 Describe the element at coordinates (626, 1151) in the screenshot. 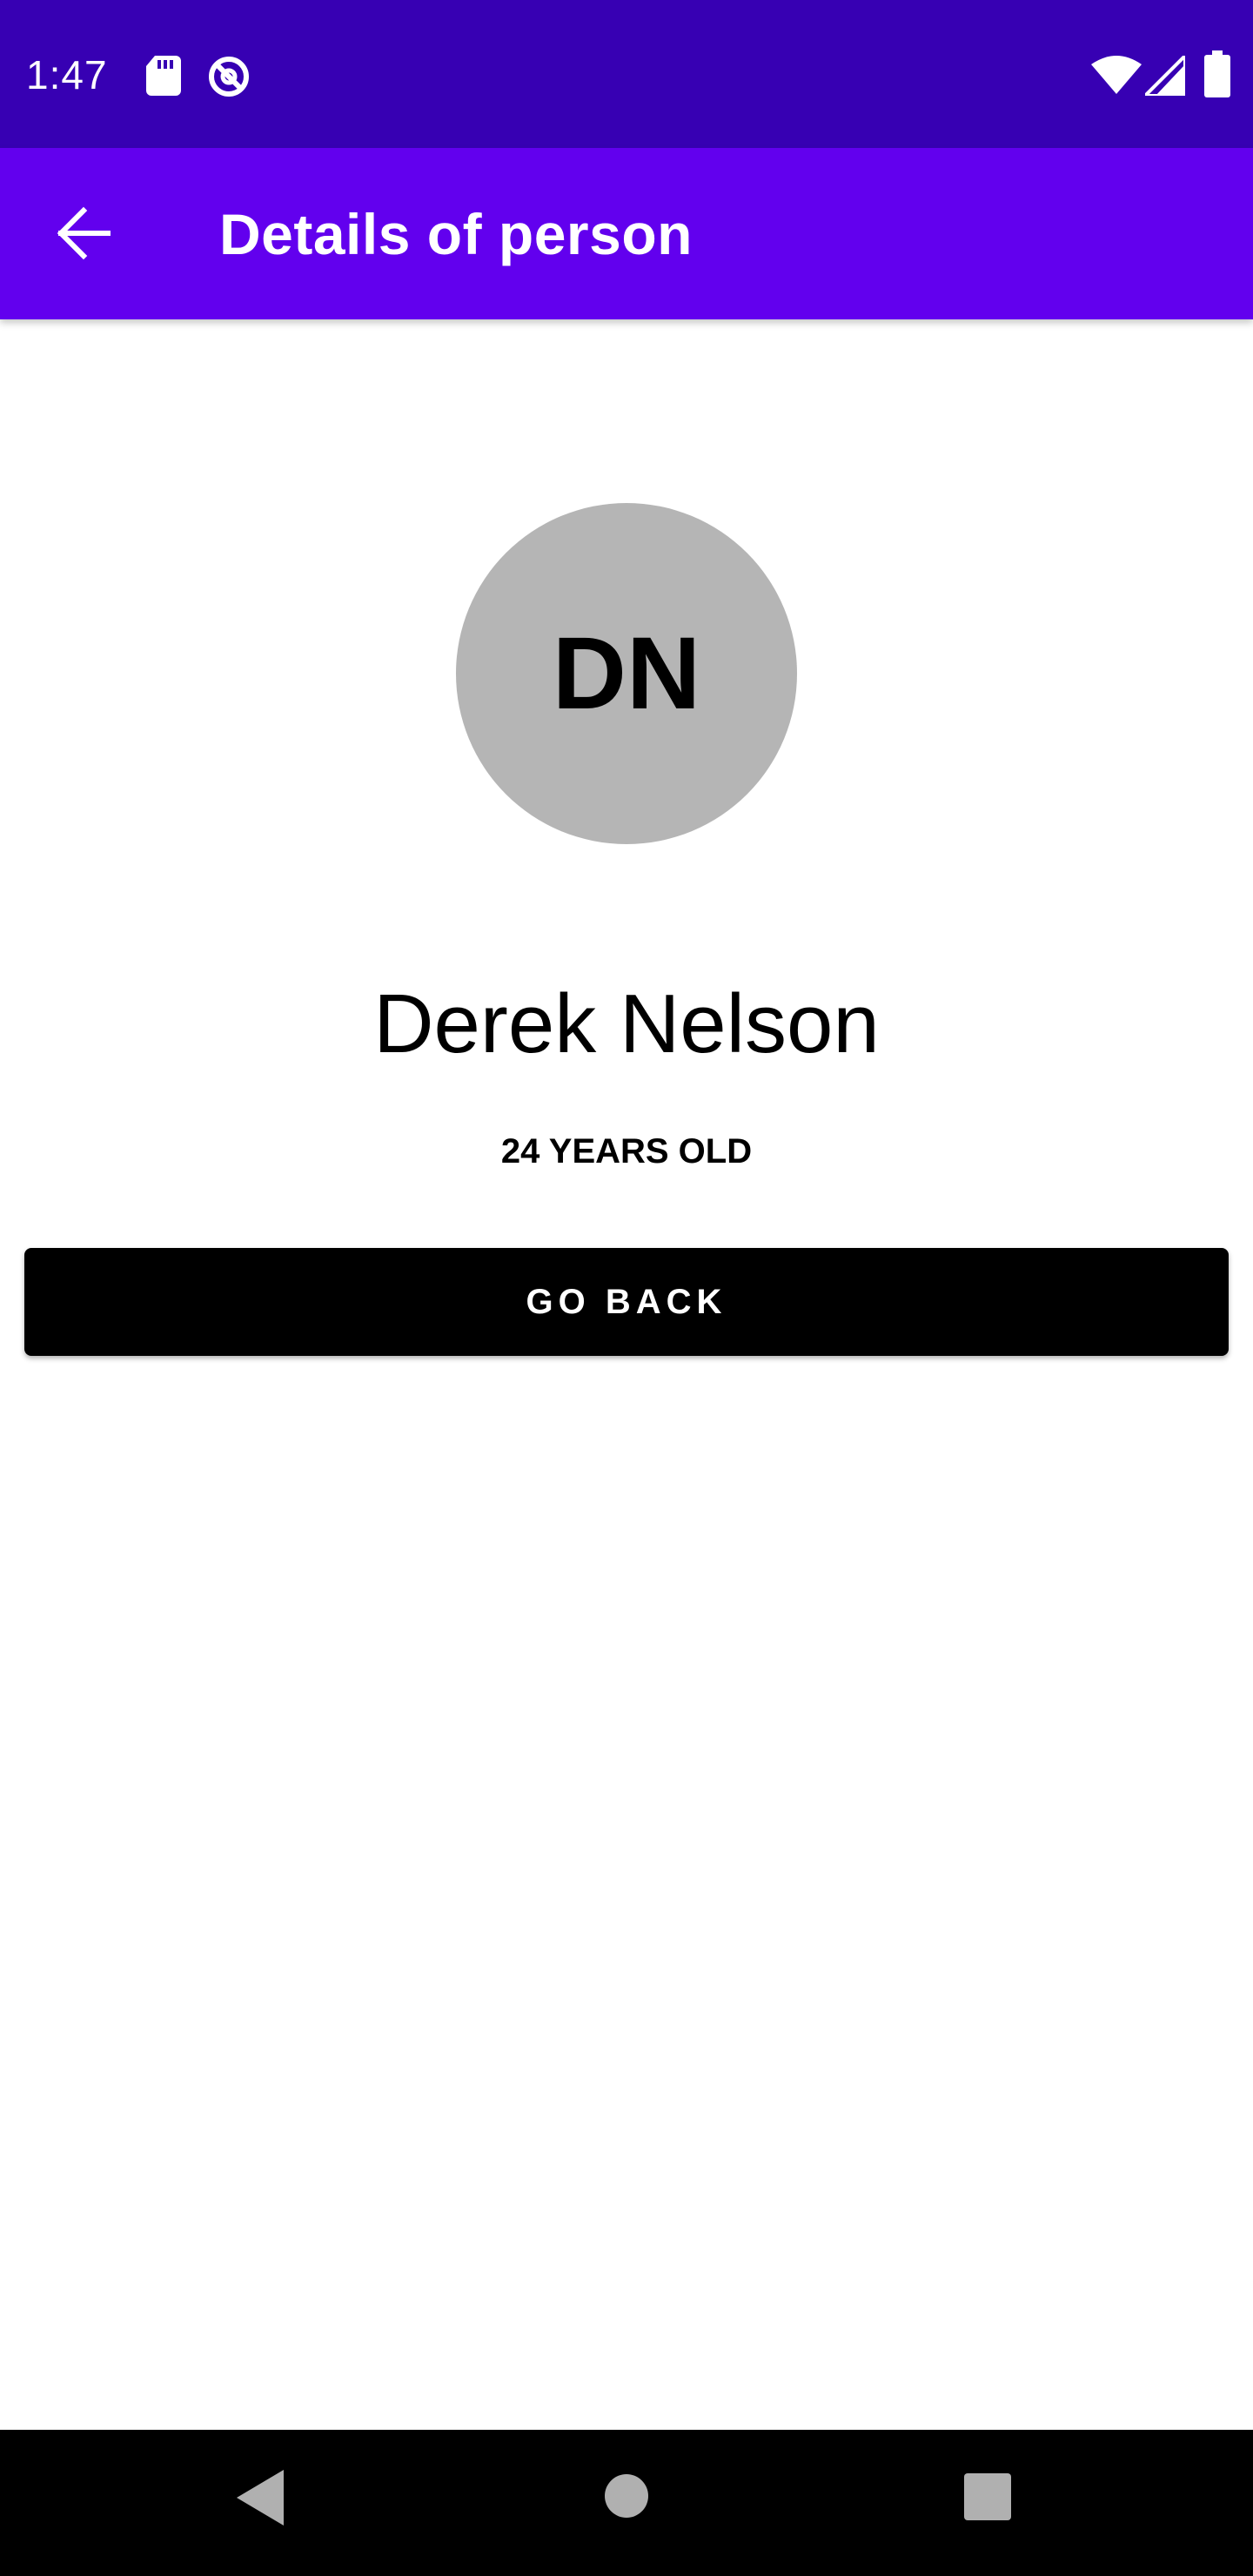

I see `person-age: 24 YEARS OLD` at that location.